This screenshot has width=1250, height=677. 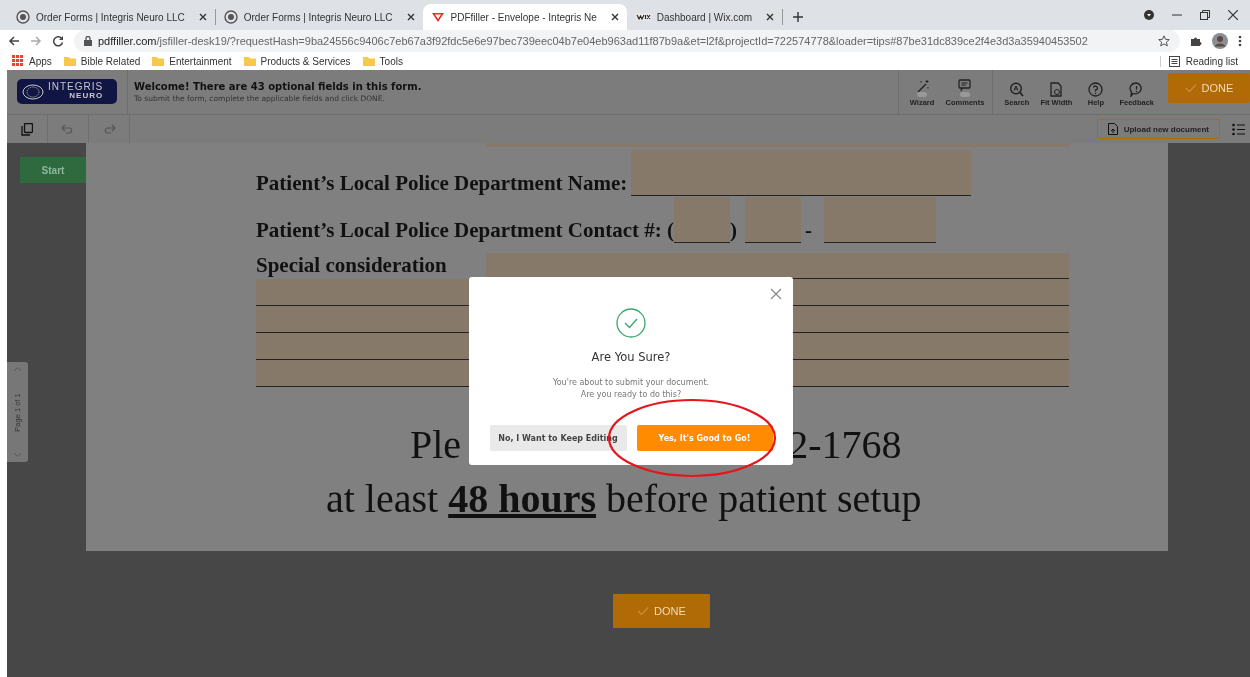 I want to click on field-label: Patient’s Local Police Department Contact #: (, so click(x=465, y=230).